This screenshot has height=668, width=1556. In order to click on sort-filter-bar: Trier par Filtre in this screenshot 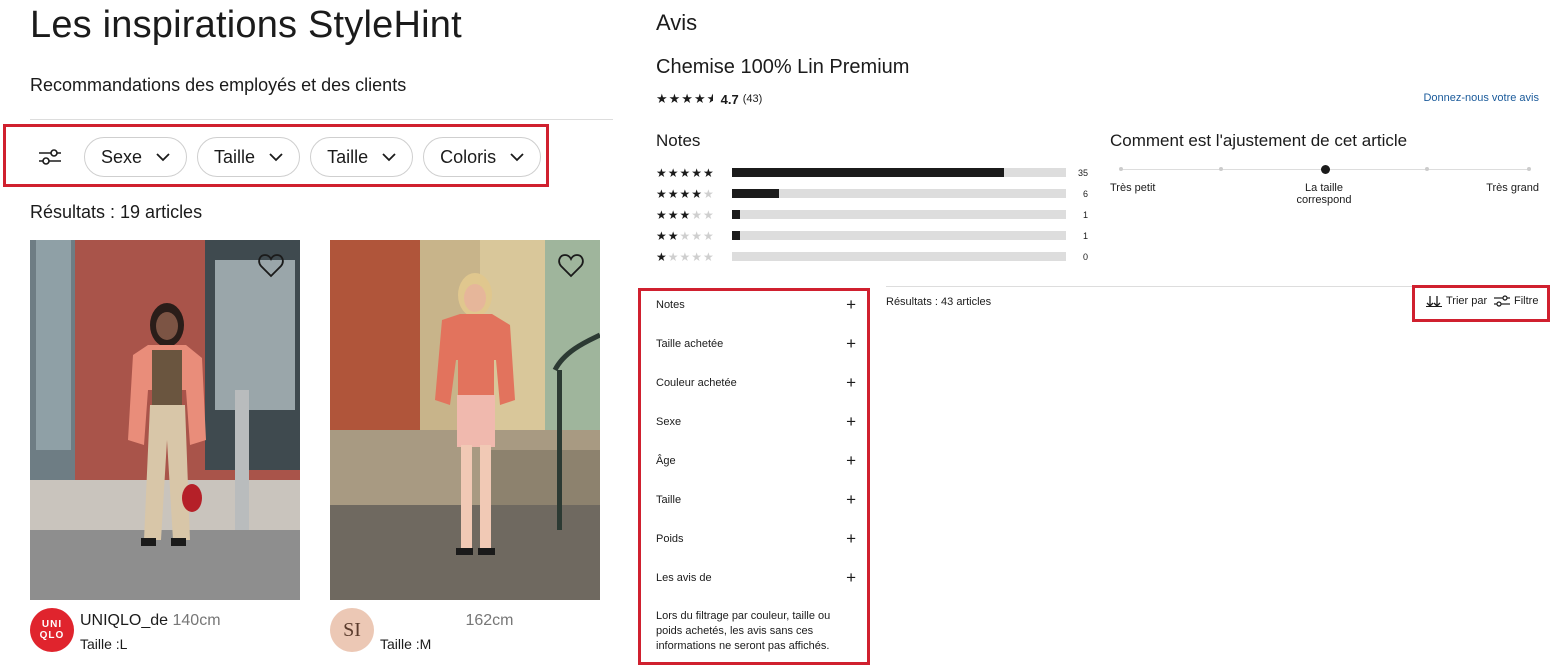, I will do `click(1481, 304)`.